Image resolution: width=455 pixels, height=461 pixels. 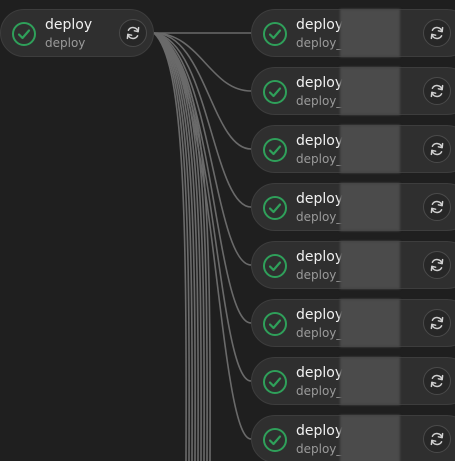 What do you see at coordinates (69, 25) in the screenshot?
I see `job-name: deploy` at bounding box center [69, 25].